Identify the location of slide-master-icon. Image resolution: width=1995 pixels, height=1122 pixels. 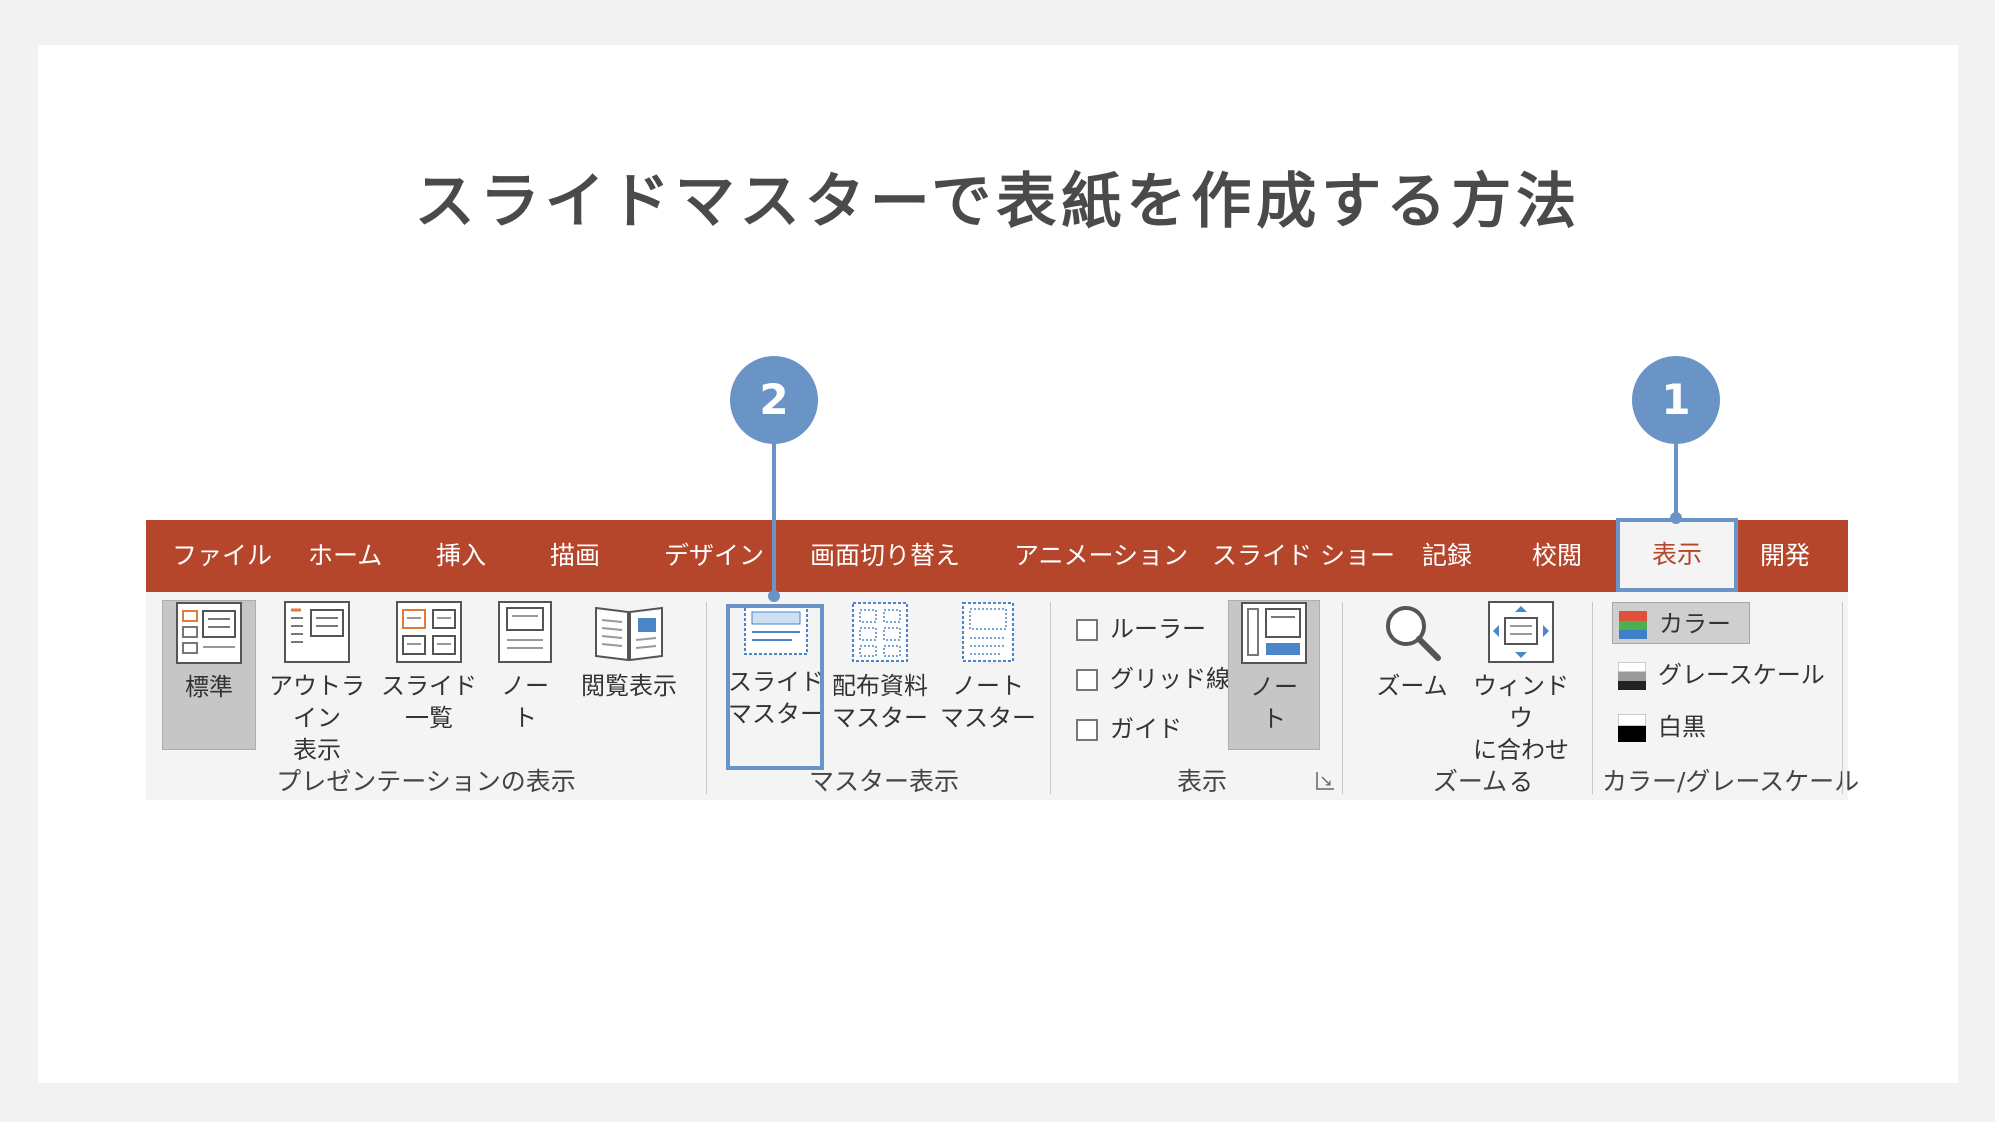
(776, 630).